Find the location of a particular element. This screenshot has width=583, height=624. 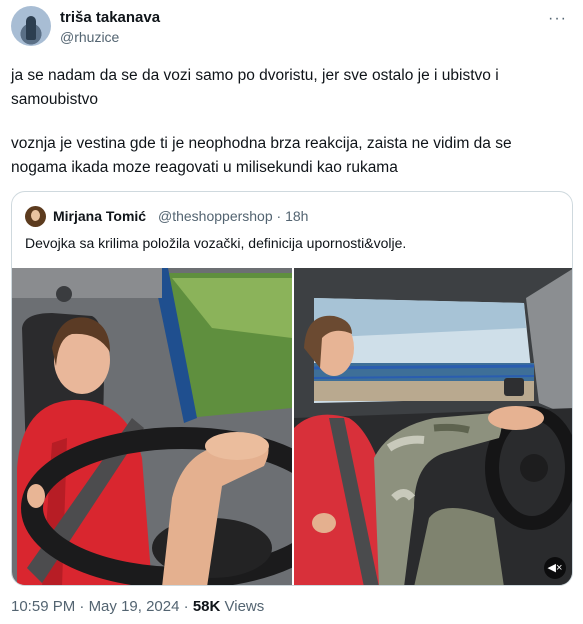

tweet-time: 10:59 PM is located at coordinates (43, 606).